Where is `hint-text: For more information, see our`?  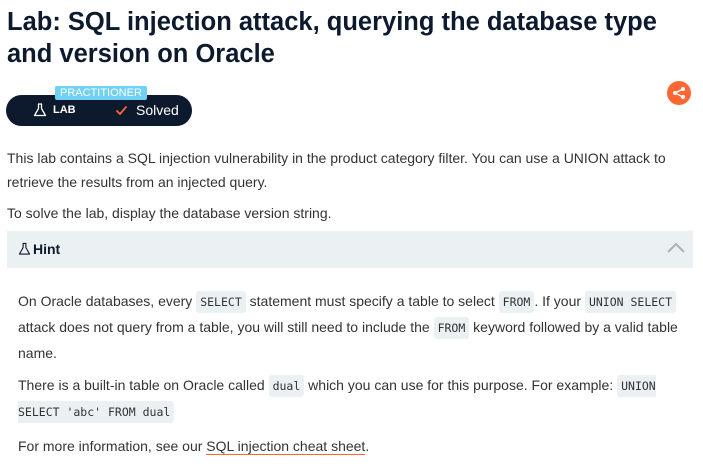
hint-text: For more information, see our is located at coordinates (112, 446).